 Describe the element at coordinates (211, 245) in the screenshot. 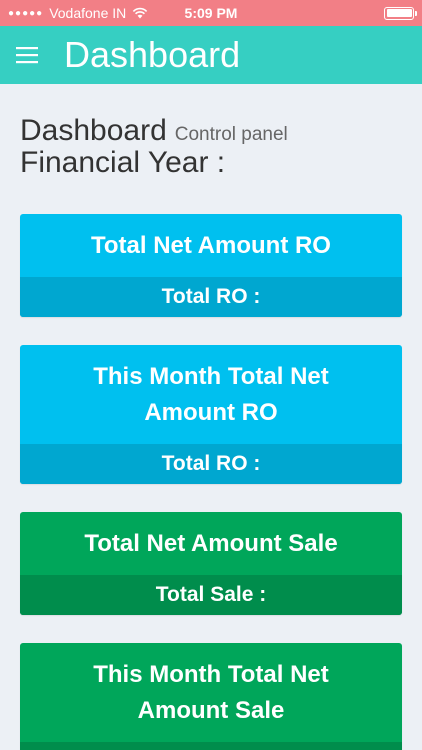

I see `card-title: Total Net Amount RO` at that location.